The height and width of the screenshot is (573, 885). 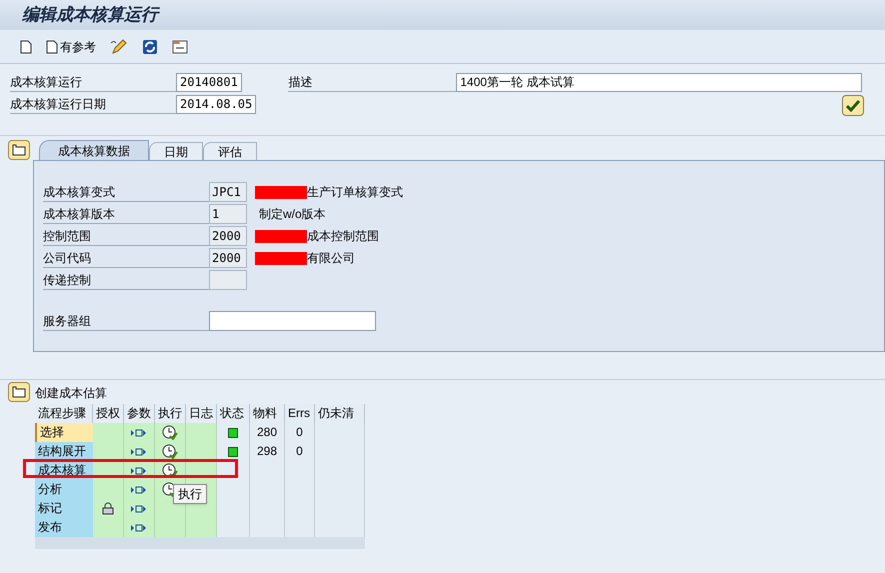 I want to click on edit-button, so click(x=119, y=46).